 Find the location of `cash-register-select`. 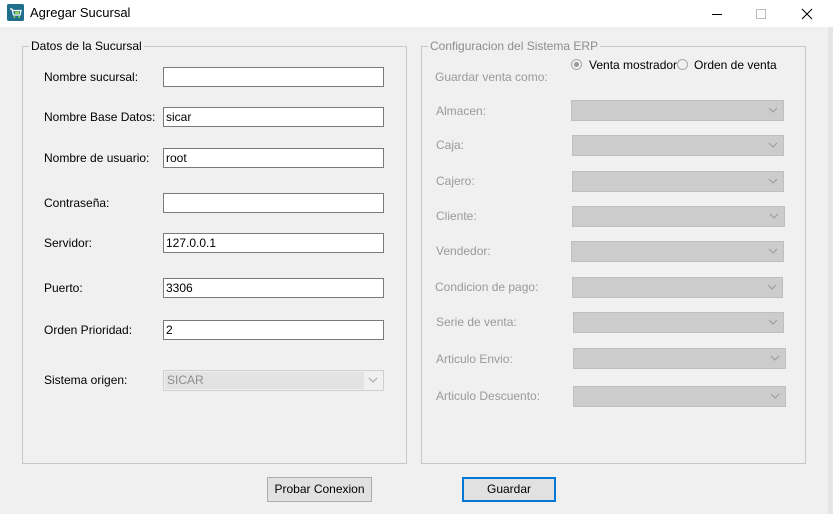

cash-register-select is located at coordinates (678, 145).